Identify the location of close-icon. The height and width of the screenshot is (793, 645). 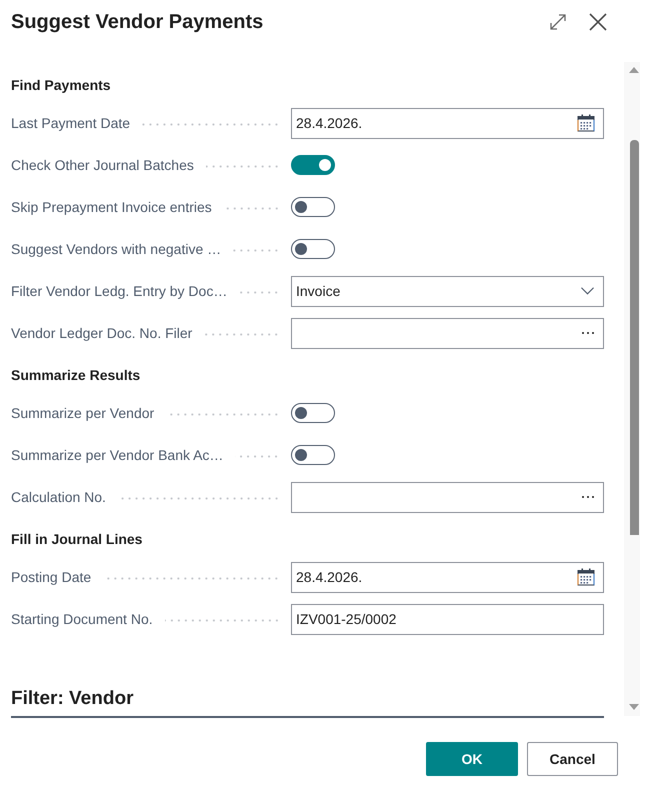
(598, 22).